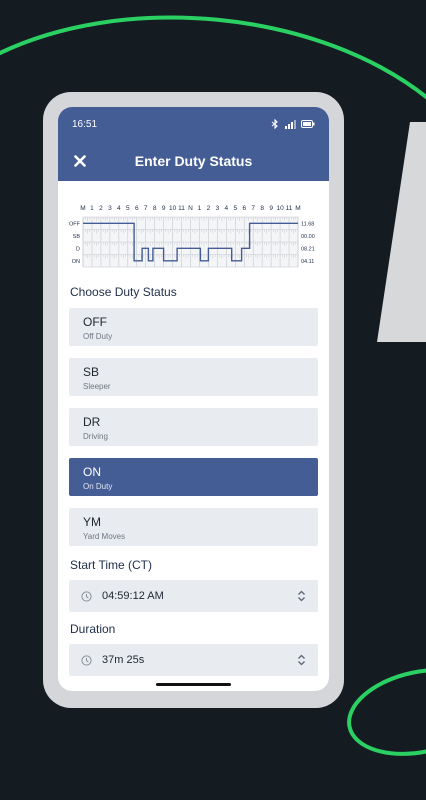 This screenshot has height=800, width=426. What do you see at coordinates (95, 436) in the screenshot?
I see `status-desc: Driving` at bounding box center [95, 436].